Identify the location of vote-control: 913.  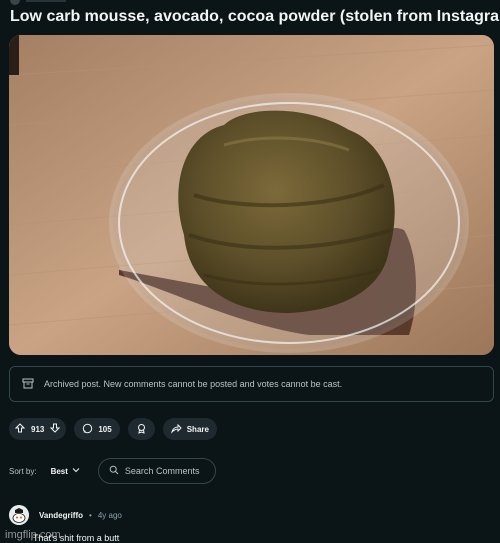
(38, 429).